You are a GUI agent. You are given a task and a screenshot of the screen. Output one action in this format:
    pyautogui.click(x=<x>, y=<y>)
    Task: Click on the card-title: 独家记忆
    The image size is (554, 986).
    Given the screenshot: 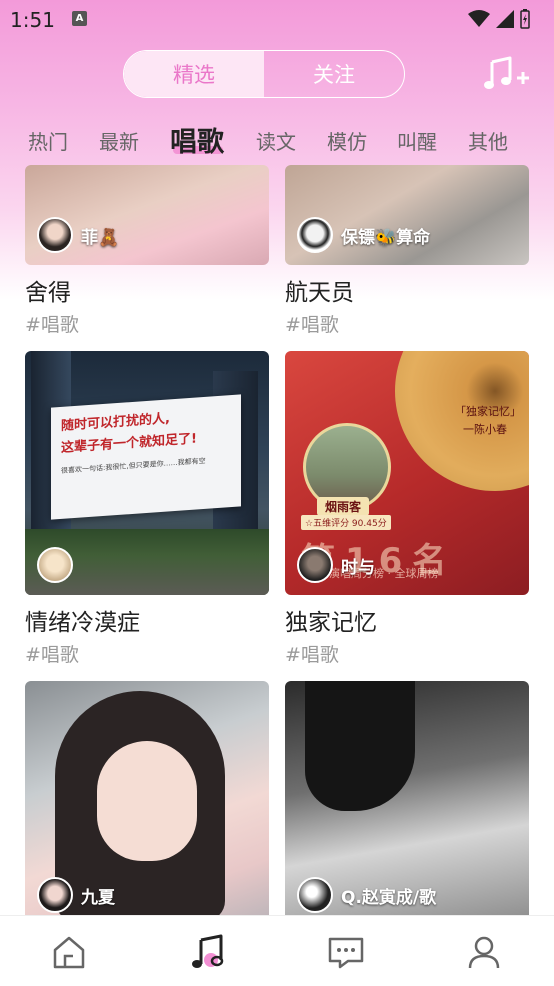 What is the action you would take?
    pyautogui.click(x=331, y=623)
    